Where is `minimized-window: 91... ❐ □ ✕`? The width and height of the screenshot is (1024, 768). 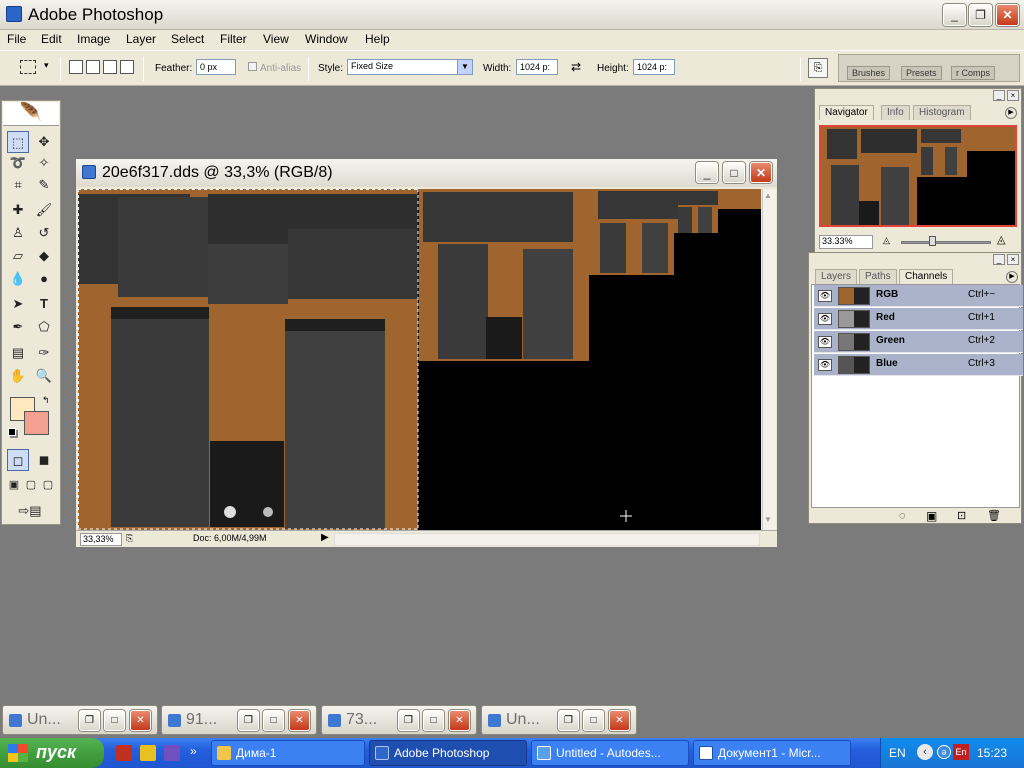 minimized-window: 91... ❐ □ ✕ is located at coordinates (239, 720).